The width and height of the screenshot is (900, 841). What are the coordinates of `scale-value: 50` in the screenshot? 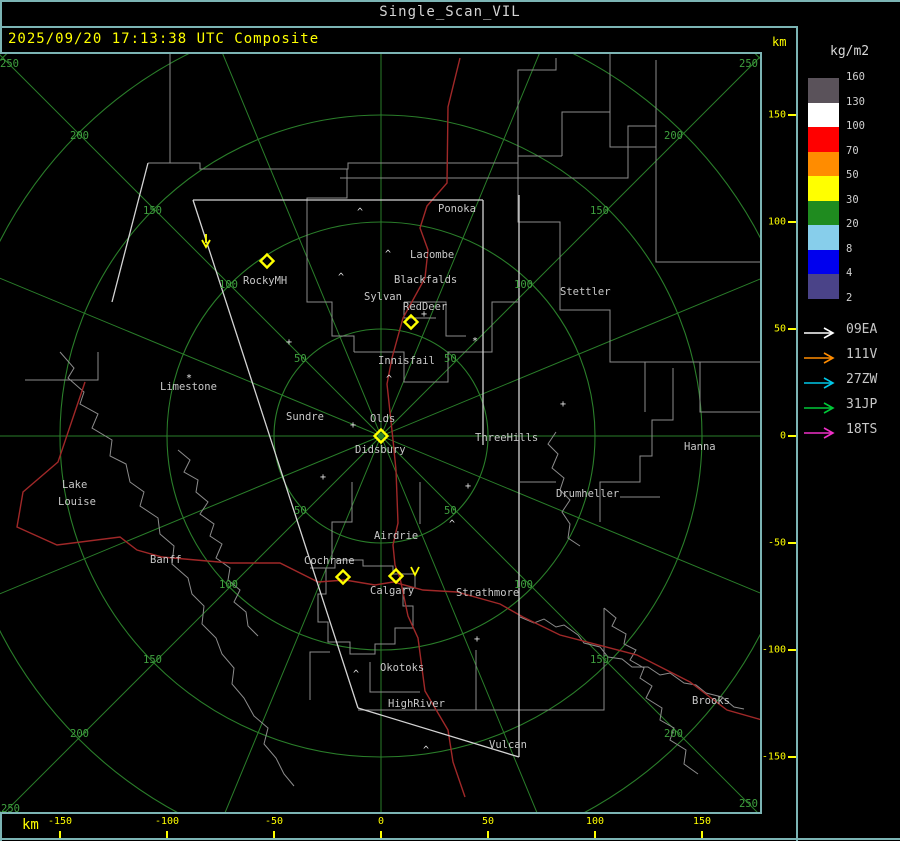 It's located at (852, 175).